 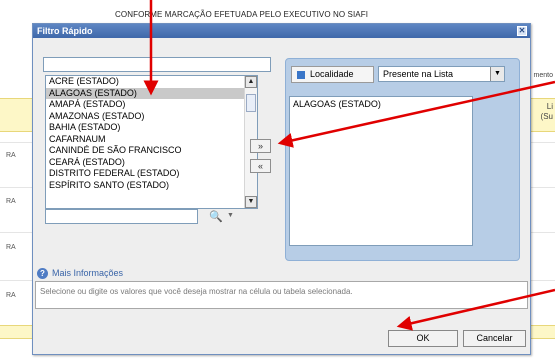 I want to click on list-item: CANINDÉ DE SÃO FRANCISCO, so click(x=151, y=151).